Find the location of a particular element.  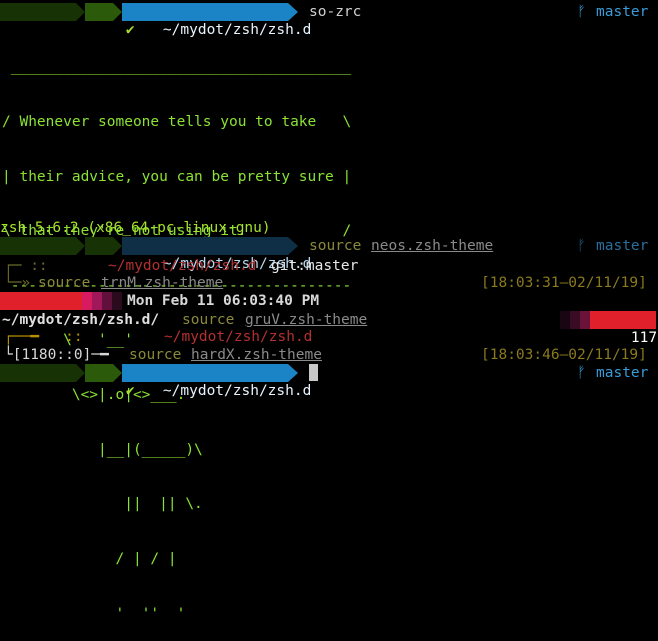

prompt-line-3: ✔ ~/mydot/zsh/zsh.d ᚠ master is located at coordinates (329, 381).